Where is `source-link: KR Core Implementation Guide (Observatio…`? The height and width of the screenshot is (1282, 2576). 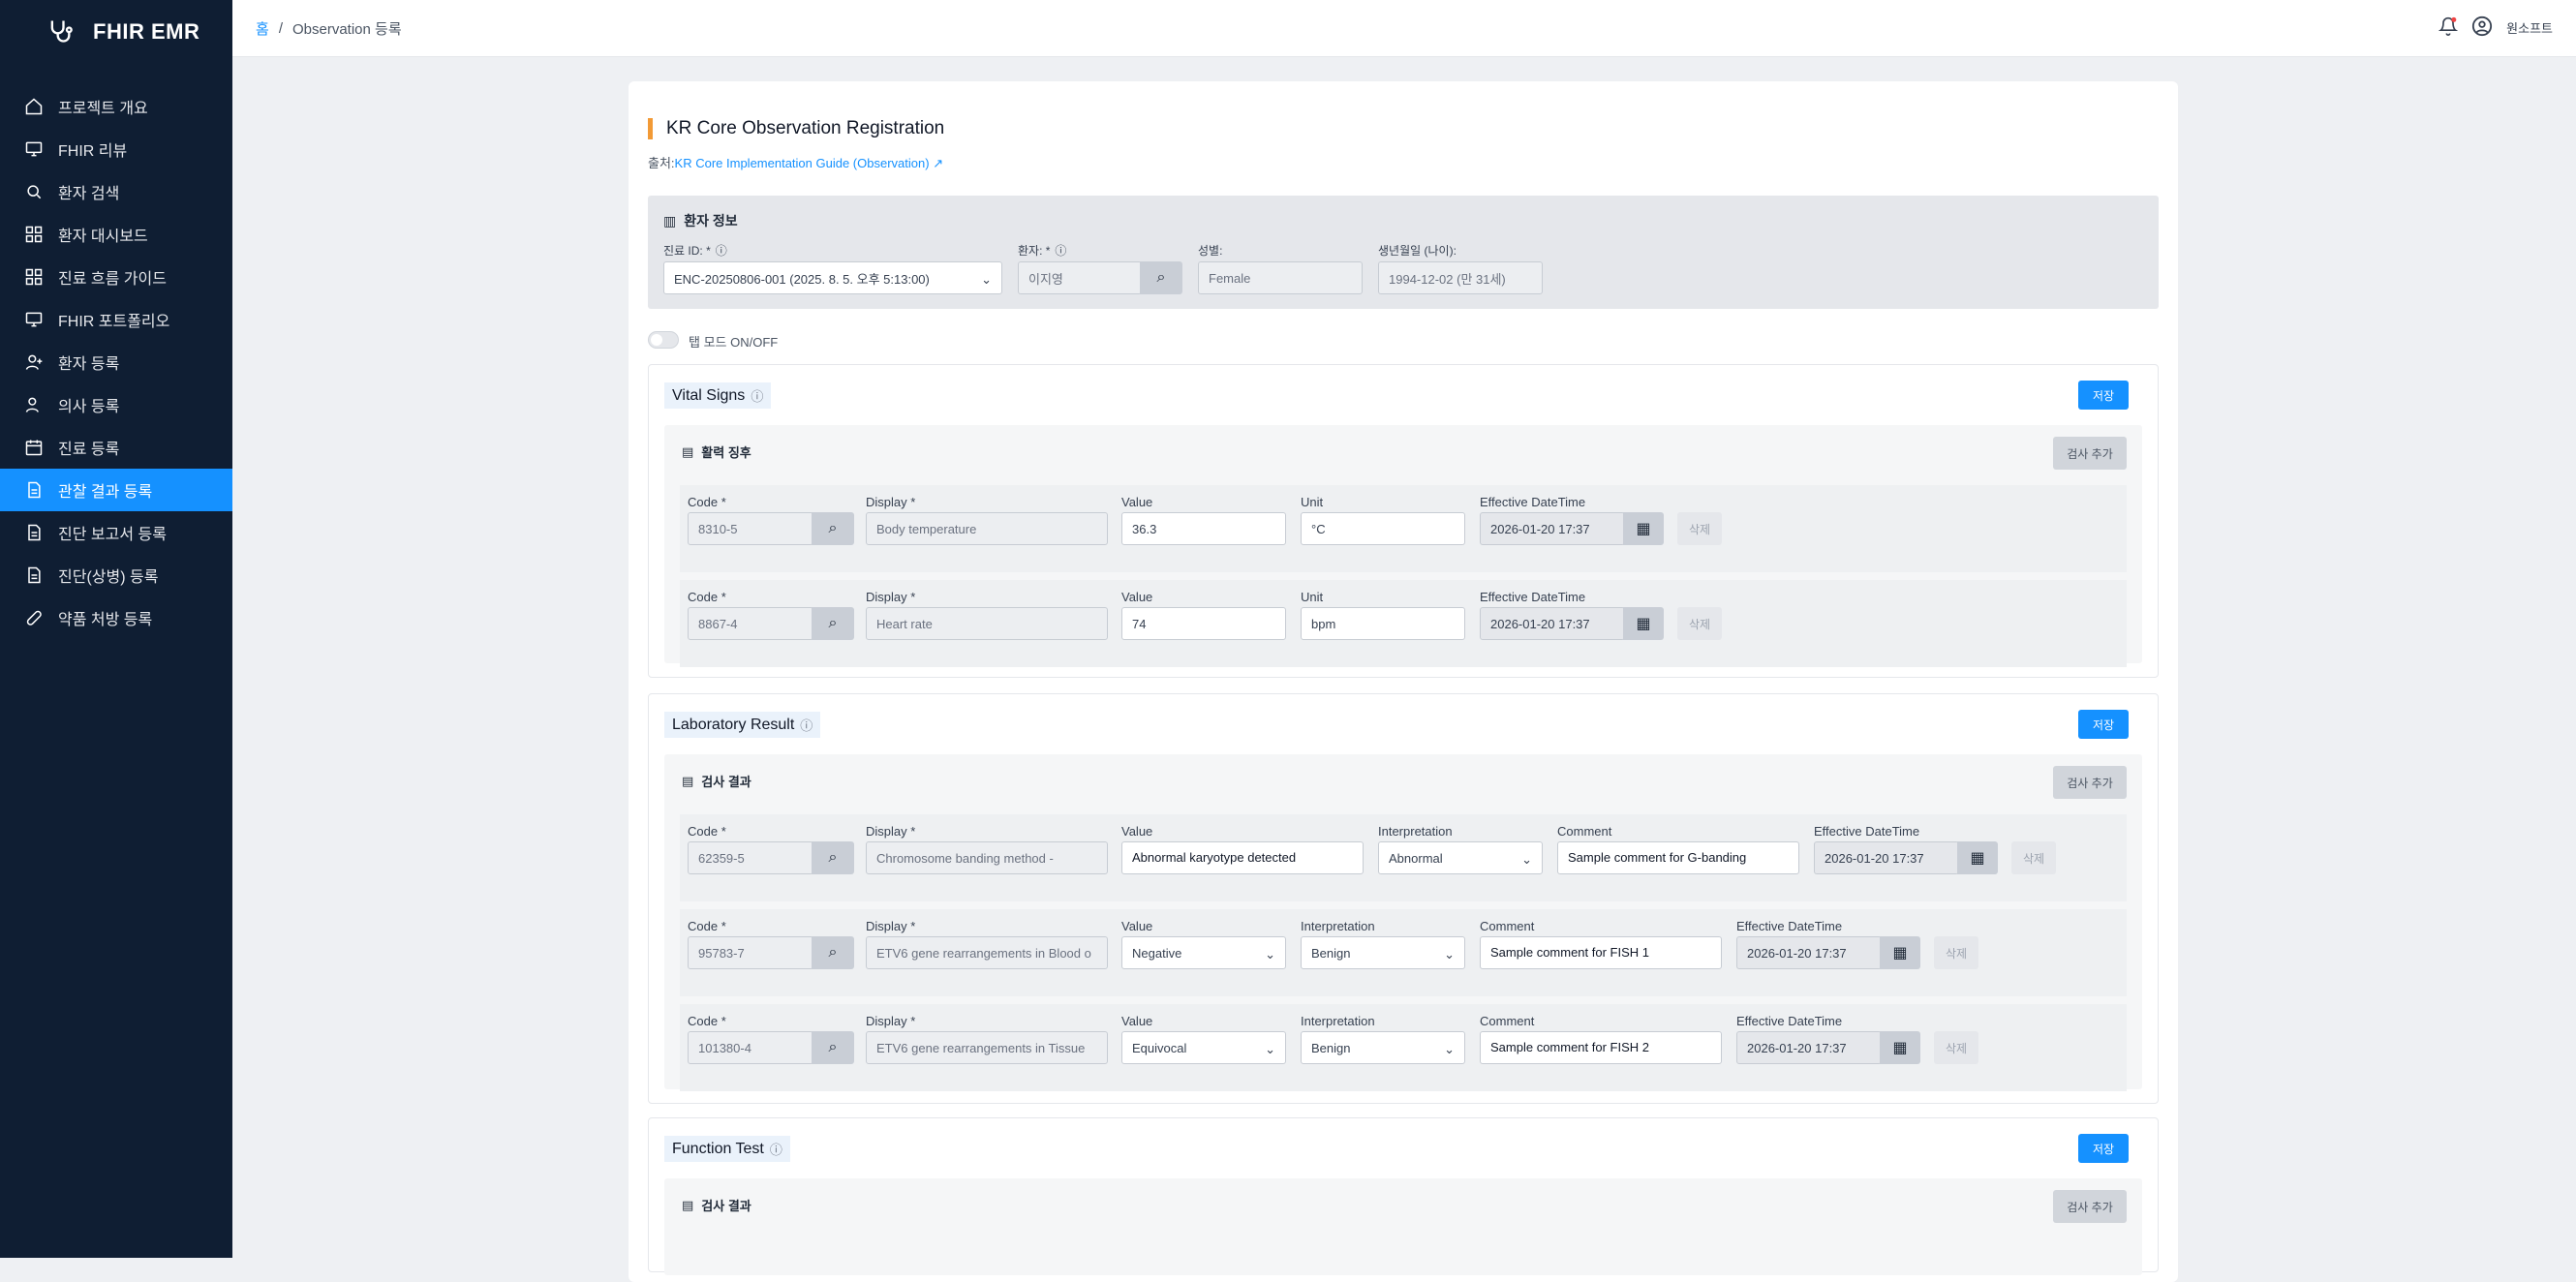 source-link: KR Core Implementation Guide (Observatio… is located at coordinates (802, 163).